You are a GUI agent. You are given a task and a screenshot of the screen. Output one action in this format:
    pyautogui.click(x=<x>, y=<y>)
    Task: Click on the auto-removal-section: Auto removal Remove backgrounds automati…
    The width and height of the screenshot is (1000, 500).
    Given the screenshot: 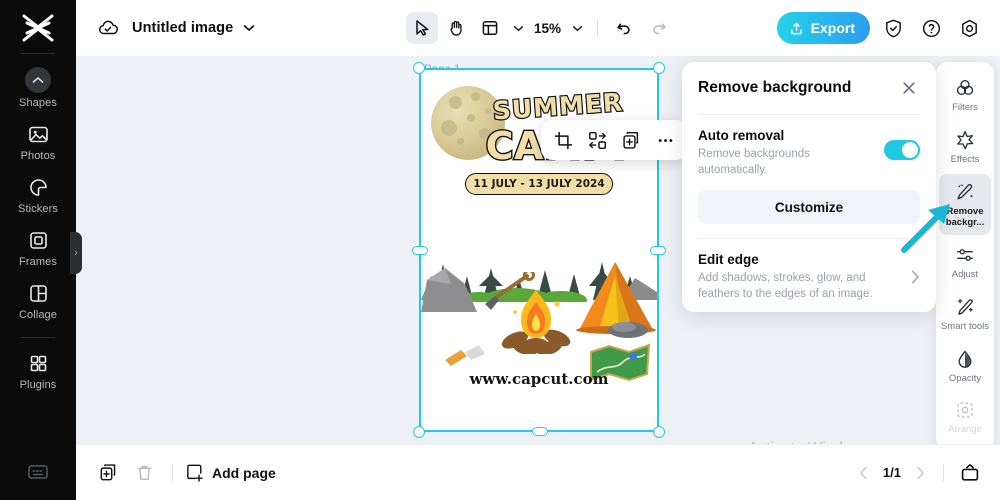 What is the action you would take?
    pyautogui.click(x=809, y=170)
    